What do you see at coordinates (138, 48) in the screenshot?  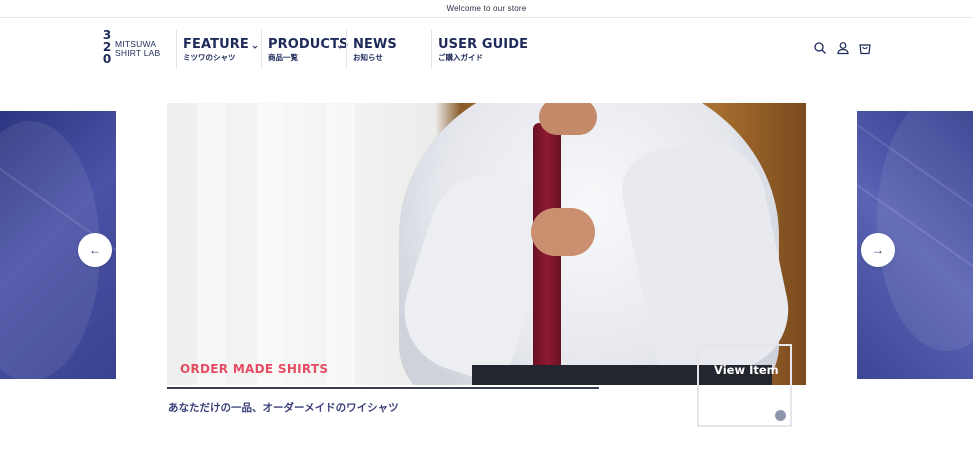 I see `logo-wordmark: MITSUWA SHIRT LAB` at bounding box center [138, 48].